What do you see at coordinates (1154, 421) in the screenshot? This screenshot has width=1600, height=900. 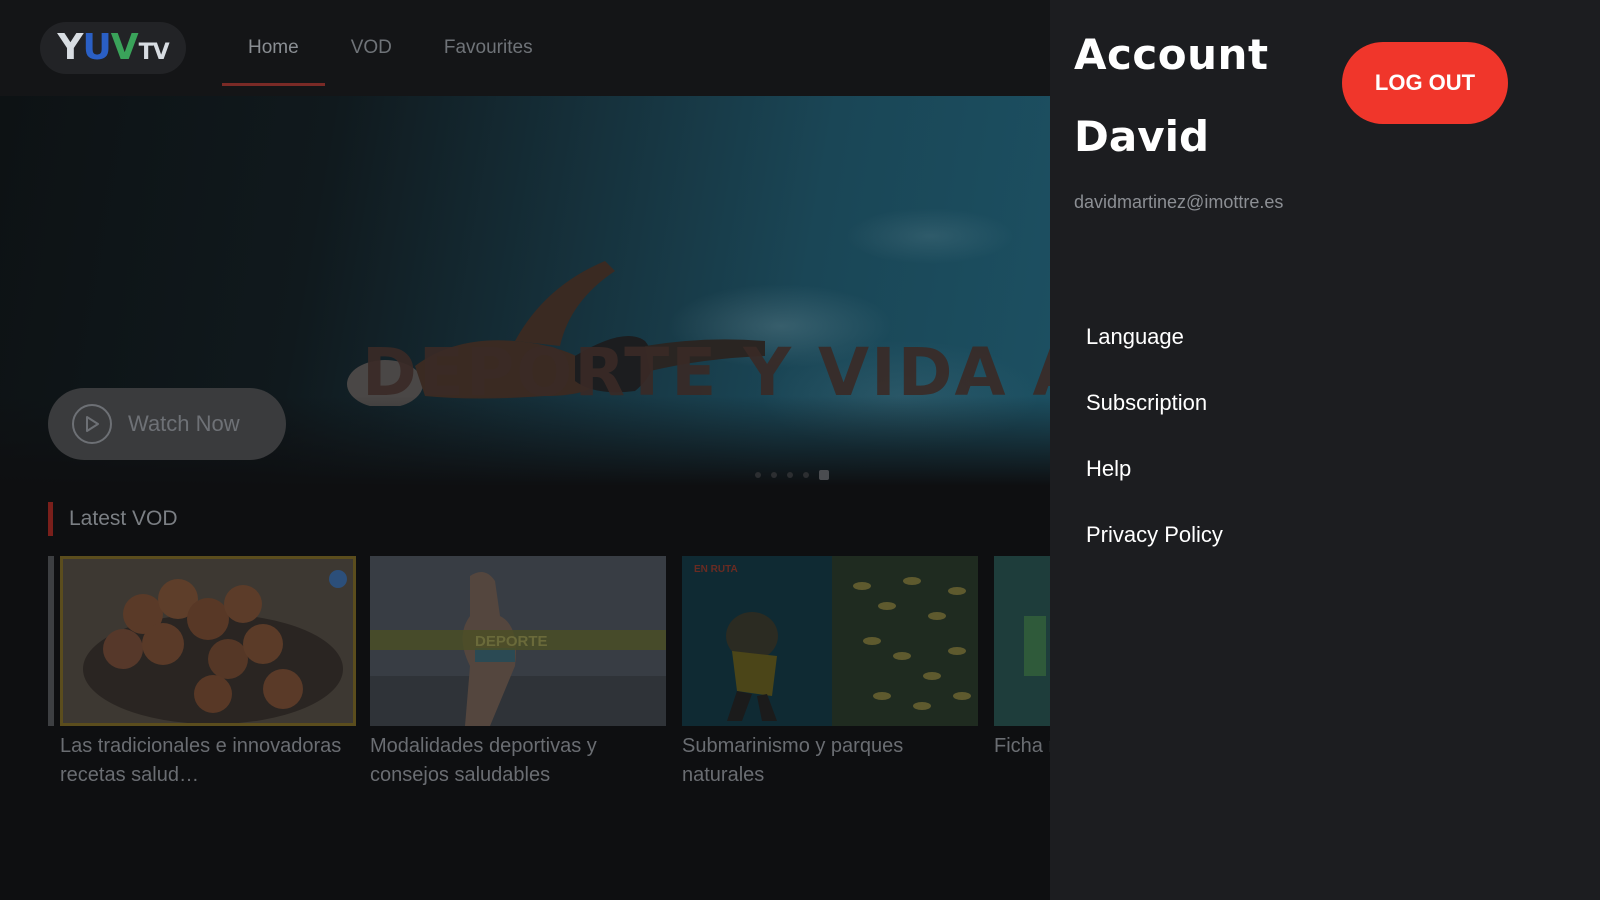 I see `menu-item-subscription: Subscription` at bounding box center [1154, 421].